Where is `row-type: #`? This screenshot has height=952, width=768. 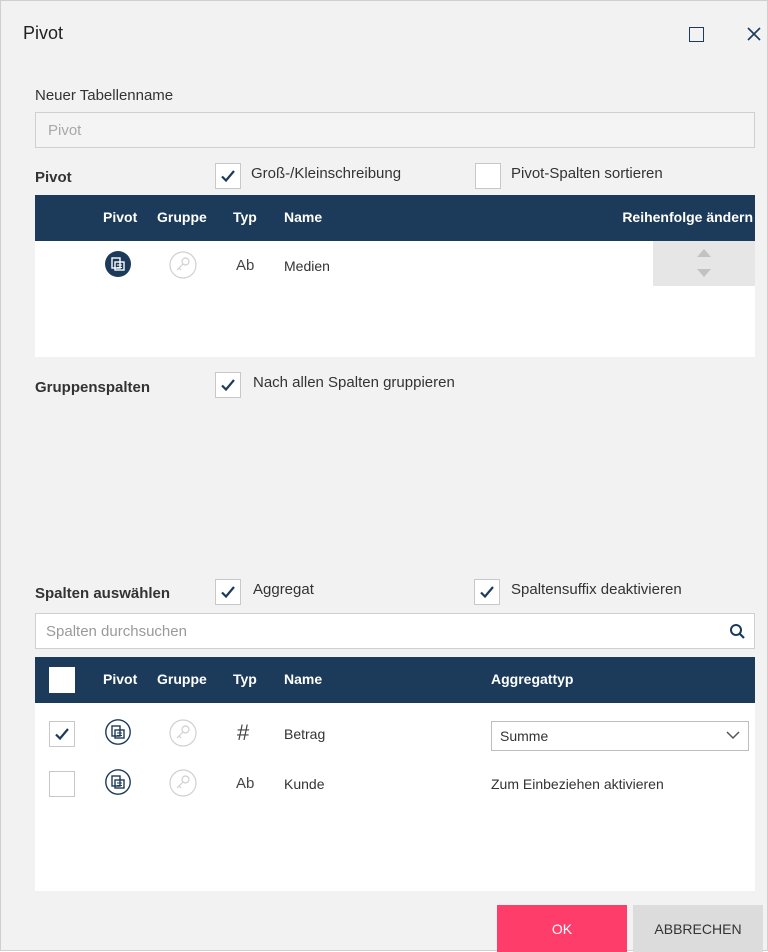 row-type: # is located at coordinates (243, 732).